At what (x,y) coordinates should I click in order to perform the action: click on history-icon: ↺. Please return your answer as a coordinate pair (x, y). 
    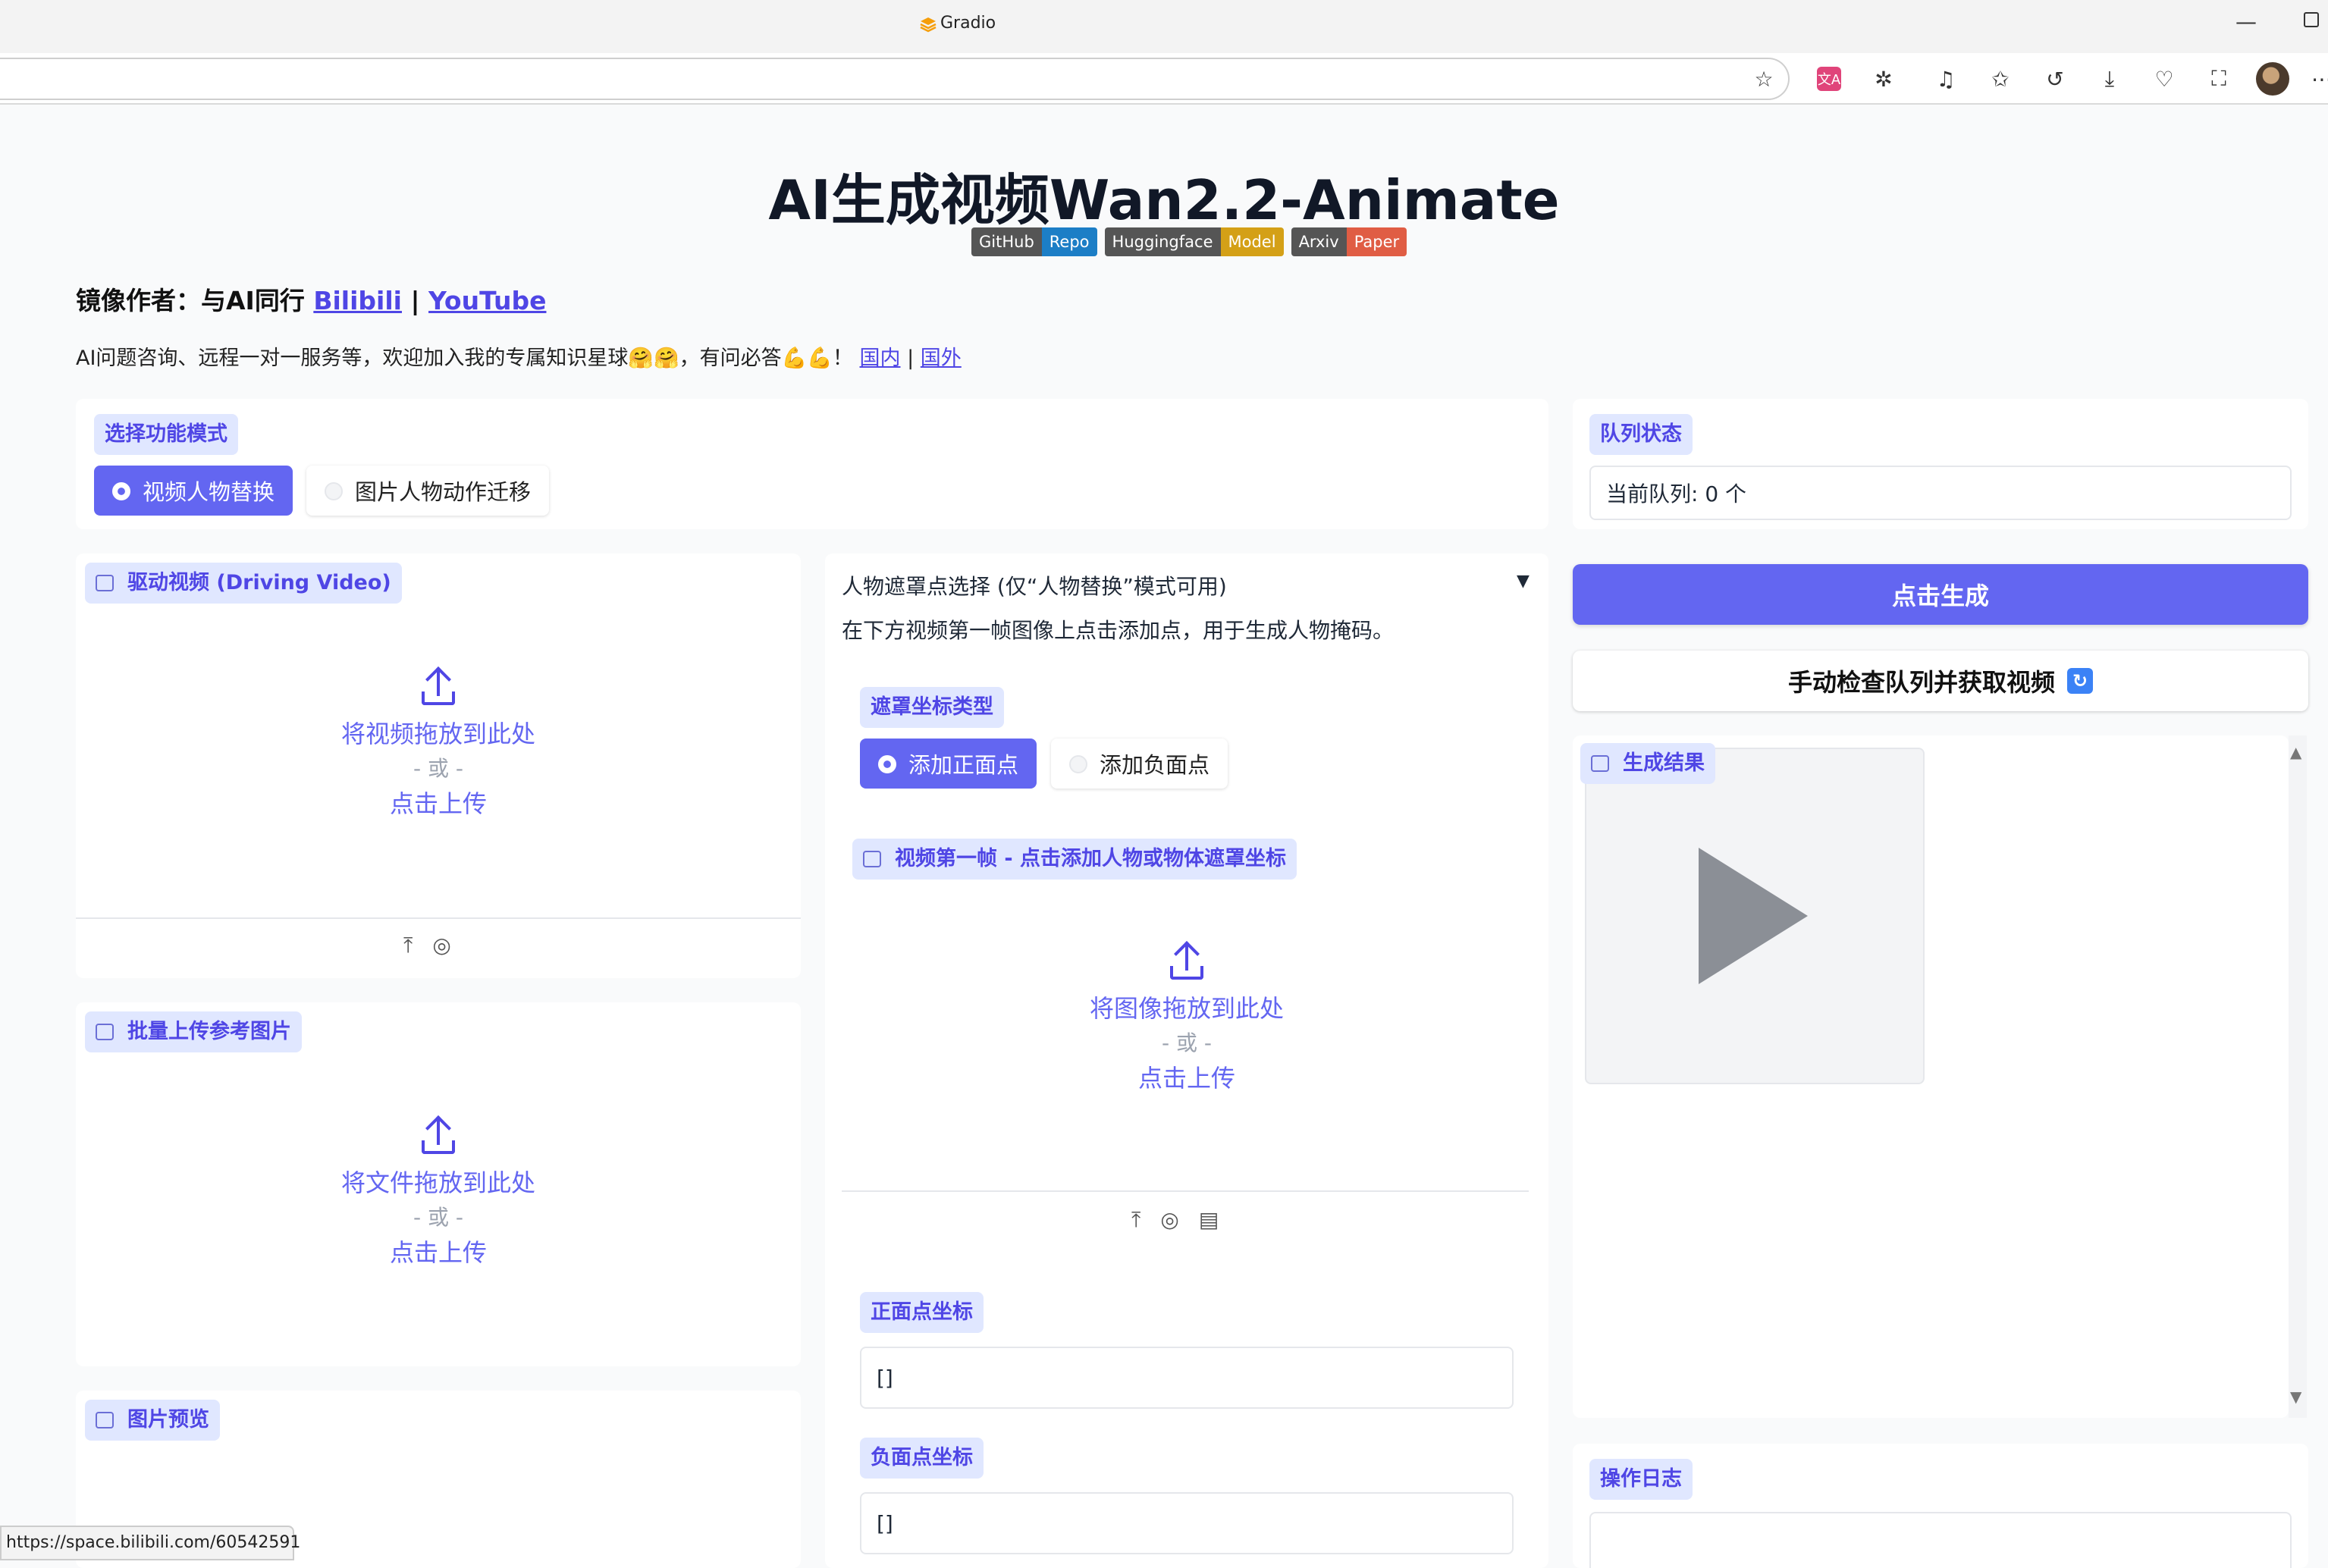
    Looking at the image, I should click on (2055, 79).